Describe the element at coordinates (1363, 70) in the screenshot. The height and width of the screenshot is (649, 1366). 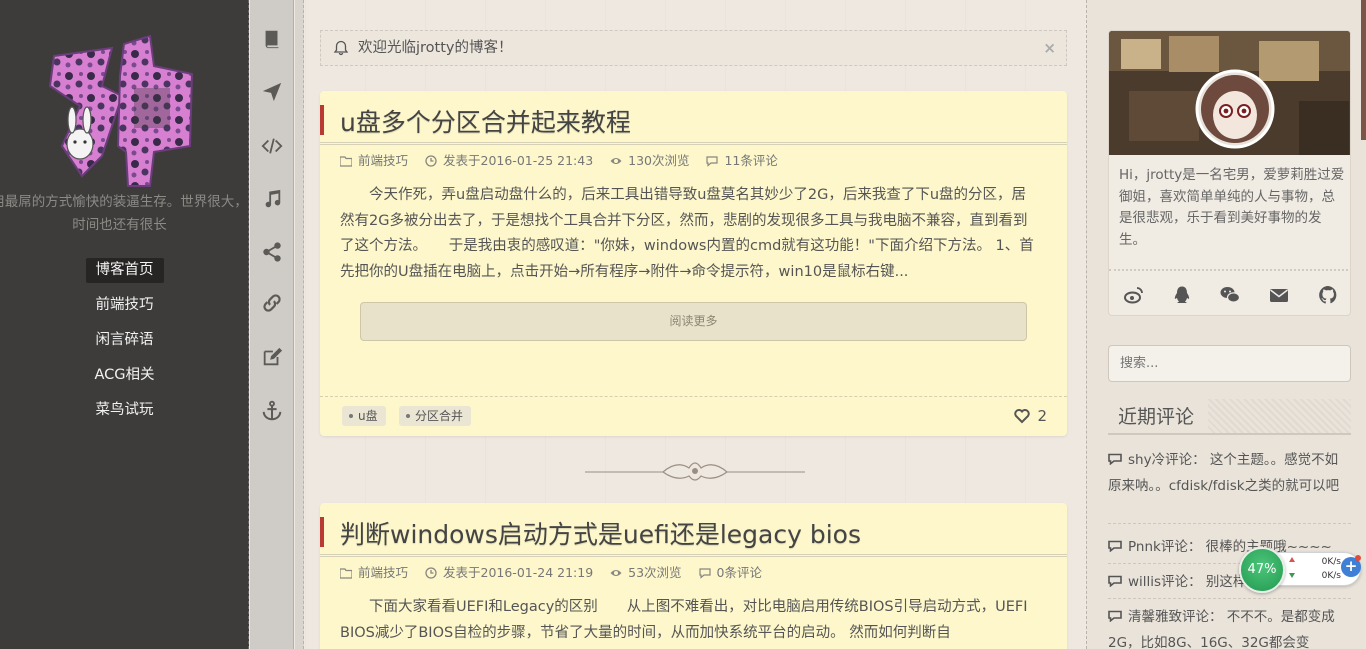
I see `scrollbar-thumb` at that location.